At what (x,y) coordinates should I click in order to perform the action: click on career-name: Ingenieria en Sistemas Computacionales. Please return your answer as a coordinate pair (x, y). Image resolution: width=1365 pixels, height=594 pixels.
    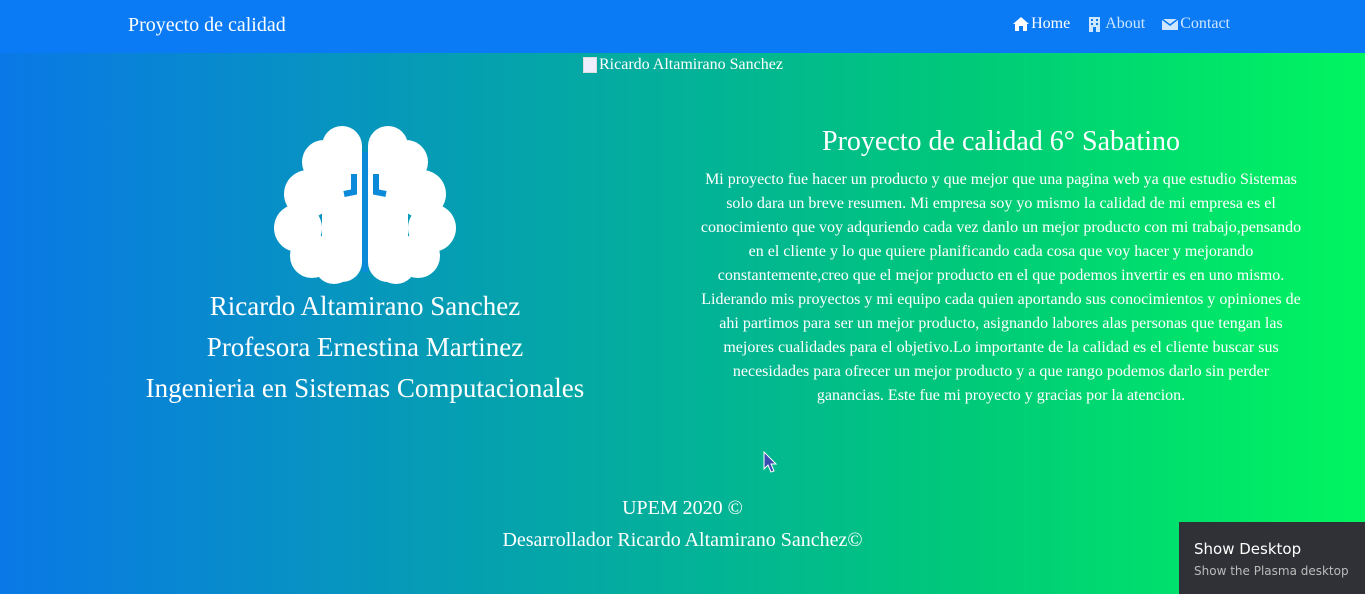
    Looking at the image, I should click on (365, 388).